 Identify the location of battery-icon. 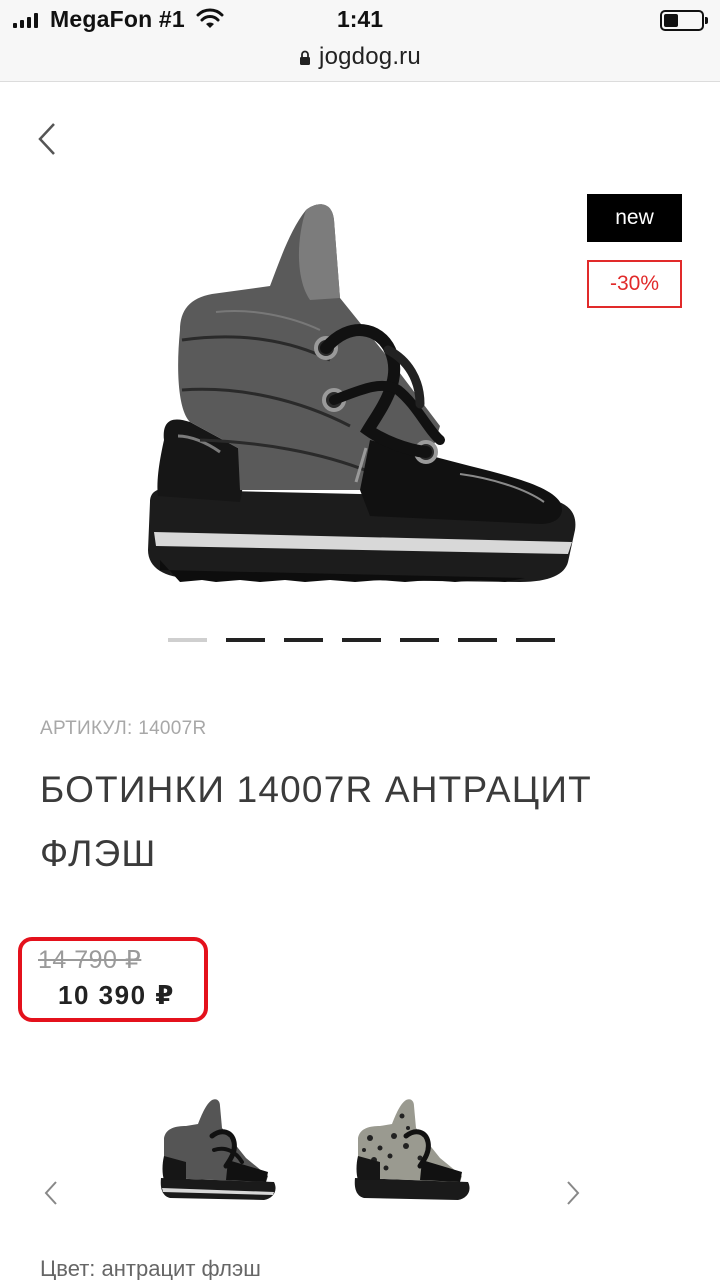
(684, 20).